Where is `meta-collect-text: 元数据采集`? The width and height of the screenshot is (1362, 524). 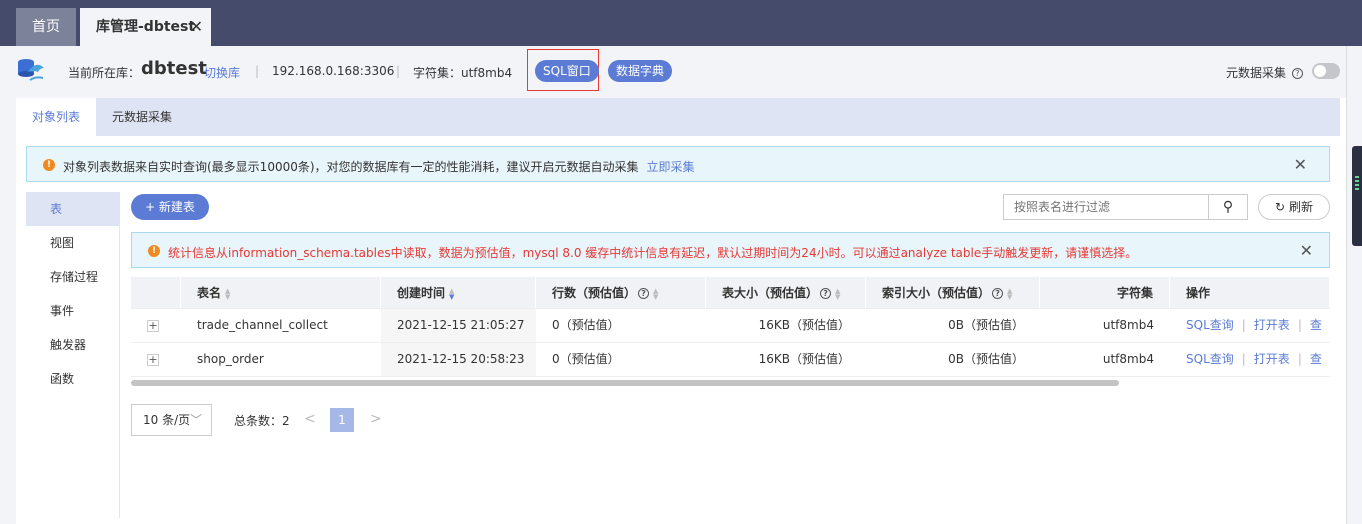 meta-collect-text: 元数据采集 is located at coordinates (1256, 73).